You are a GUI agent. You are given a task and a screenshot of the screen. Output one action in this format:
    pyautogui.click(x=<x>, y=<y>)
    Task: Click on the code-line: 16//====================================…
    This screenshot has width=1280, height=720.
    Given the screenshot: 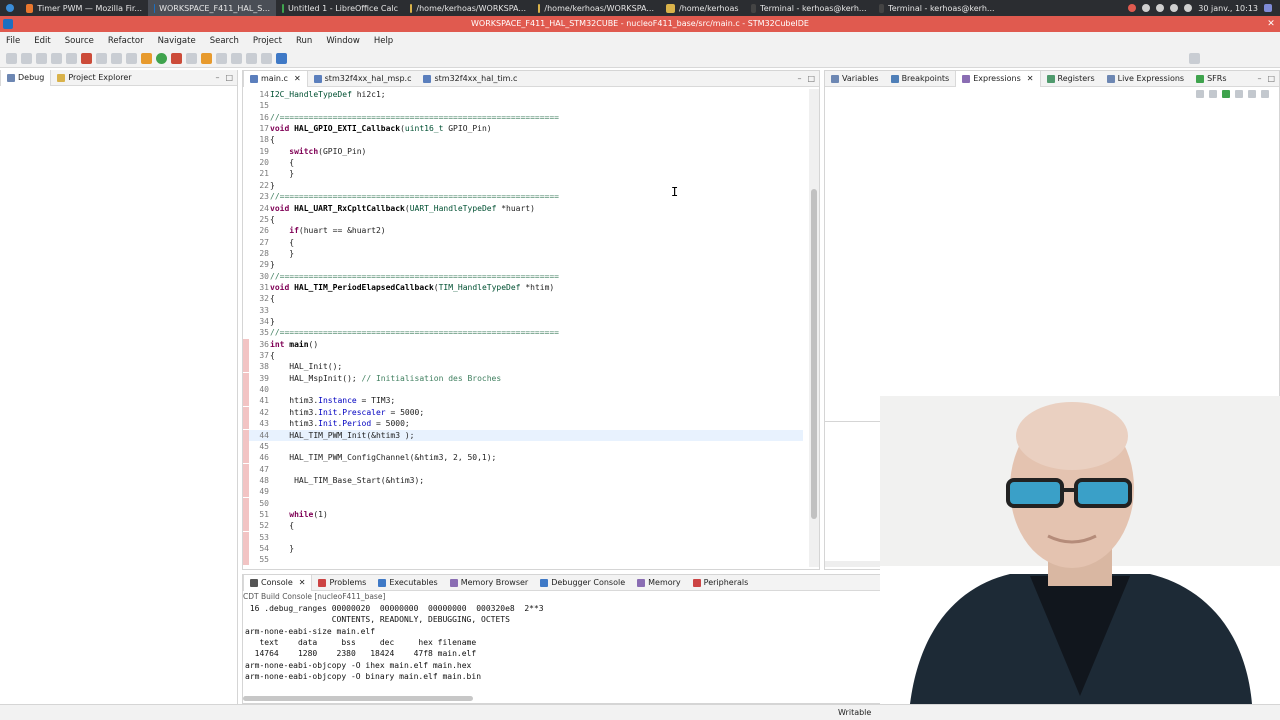 What is the action you would take?
    pyautogui.click(x=523, y=117)
    